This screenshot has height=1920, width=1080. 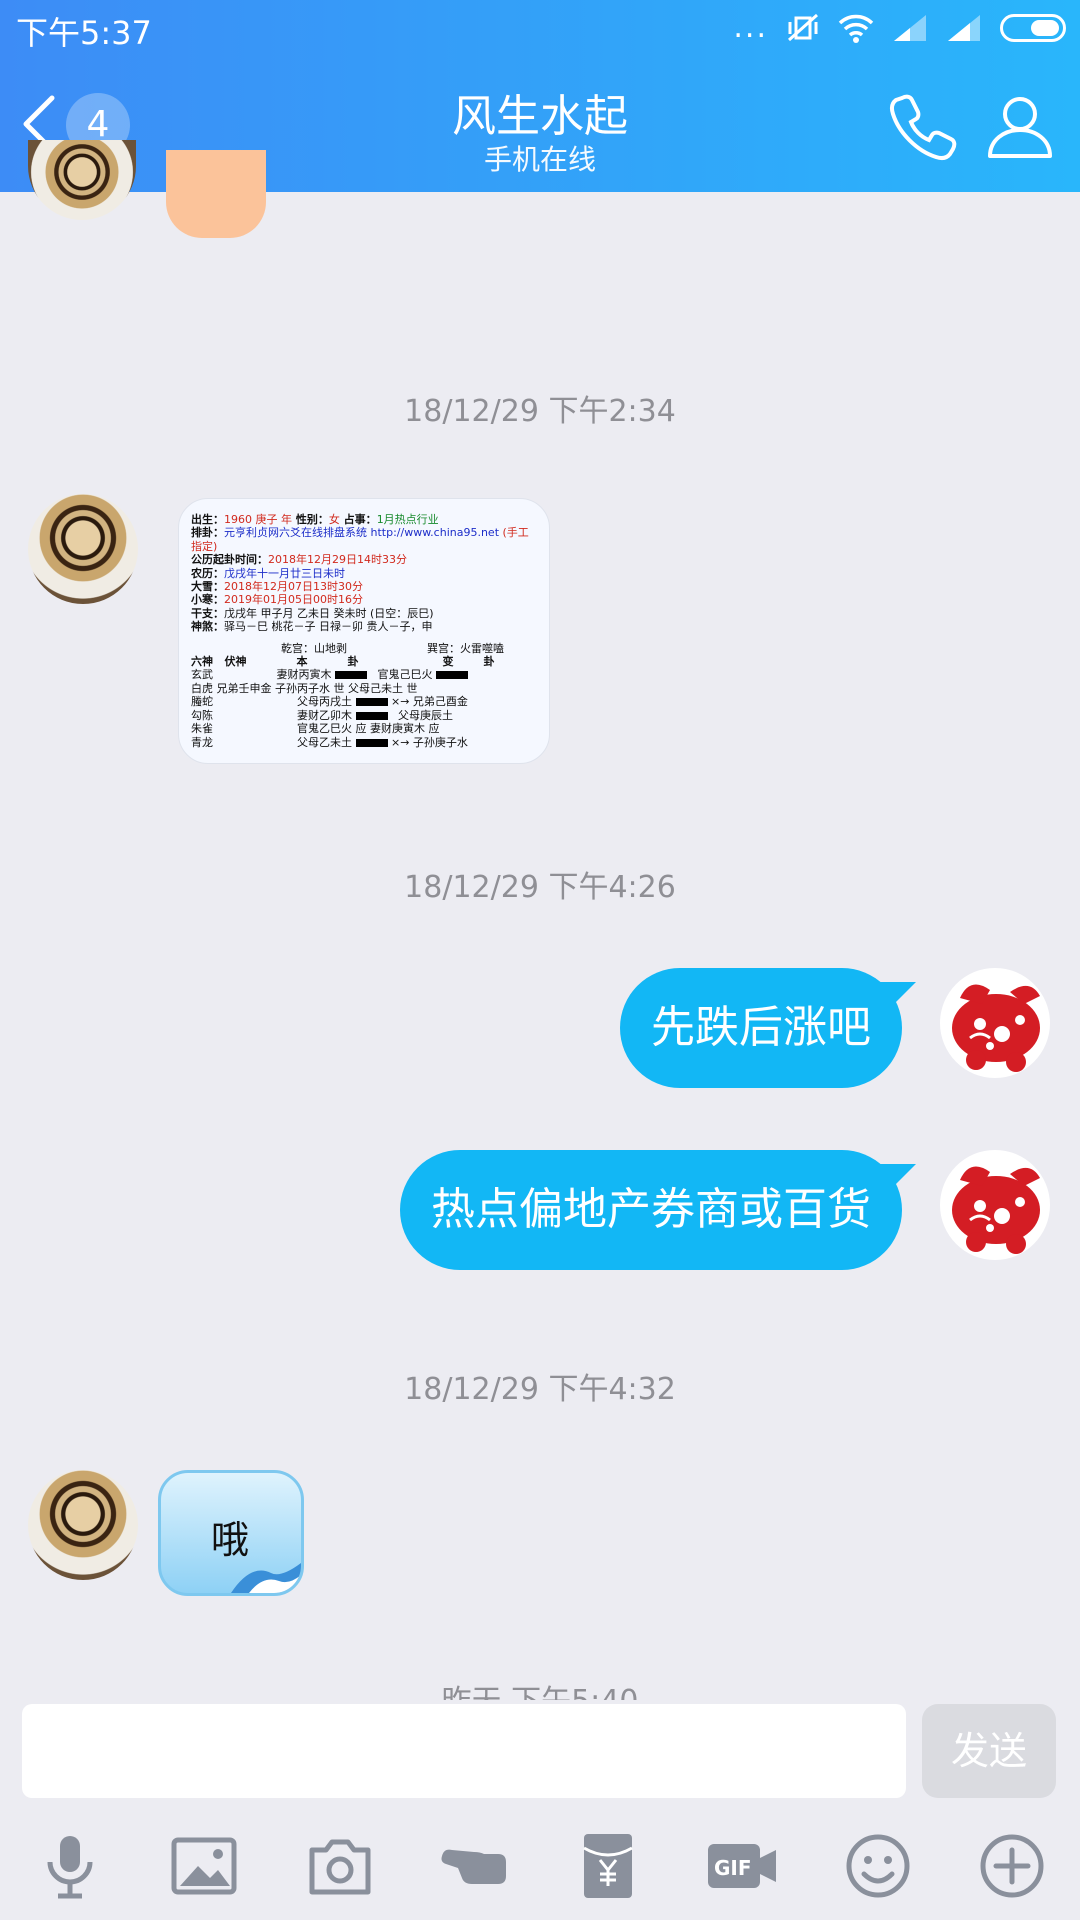 I want to click on input-bar: 发送 GIF, so click(x=540, y=1810).